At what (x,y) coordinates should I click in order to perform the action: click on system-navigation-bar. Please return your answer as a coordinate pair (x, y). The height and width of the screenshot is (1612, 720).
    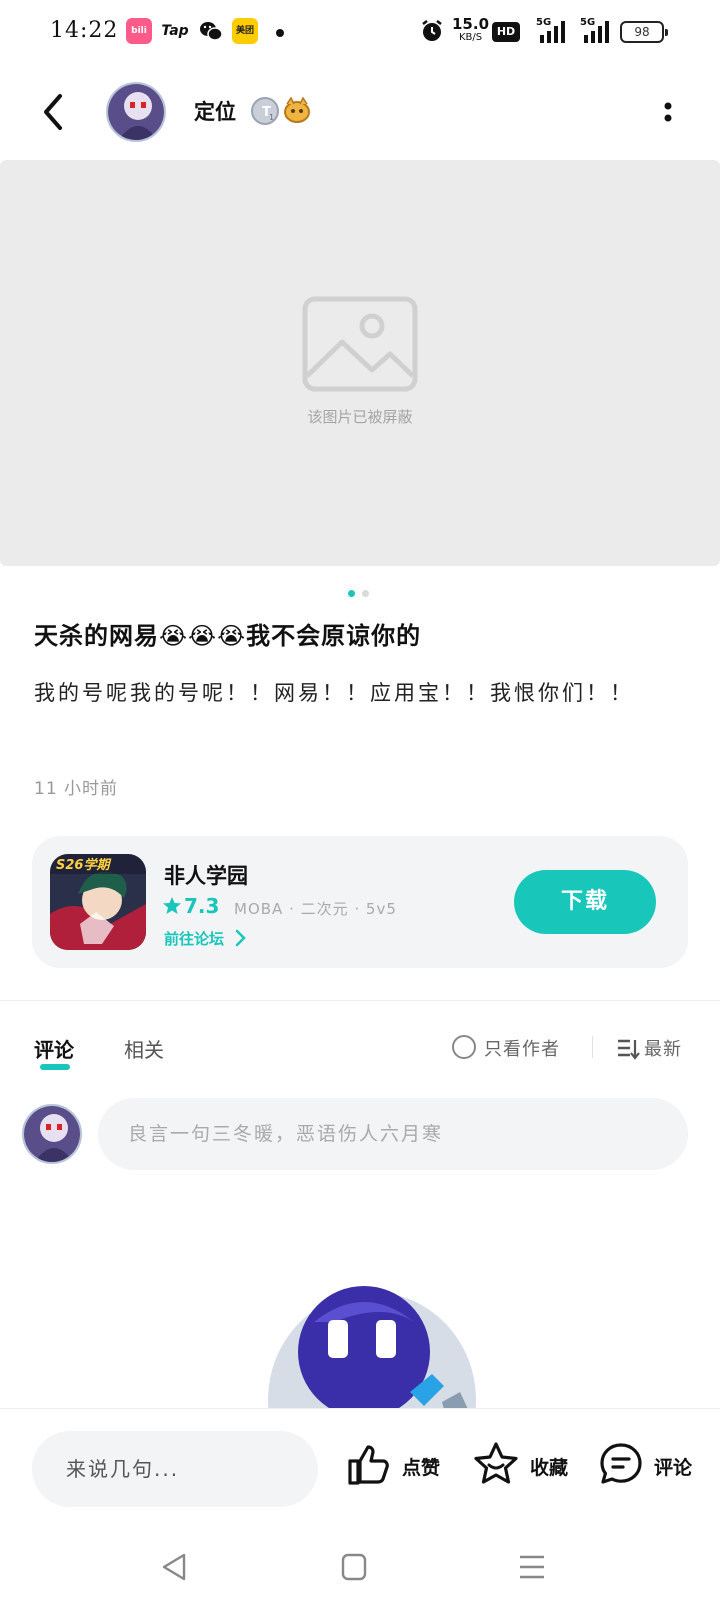
    Looking at the image, I should click on (360, 1571).